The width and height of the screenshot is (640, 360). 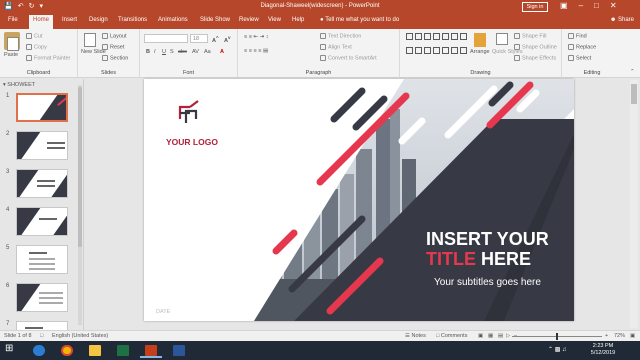 What do you see at coordinates (90, 40) in the screenshot?
I see `new-slide-icon` at bounding box center [90, 40].